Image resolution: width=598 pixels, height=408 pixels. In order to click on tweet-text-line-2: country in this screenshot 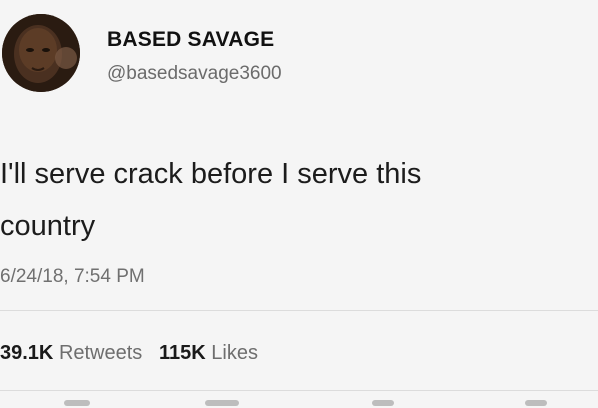, I will do `click(48, 226)`.